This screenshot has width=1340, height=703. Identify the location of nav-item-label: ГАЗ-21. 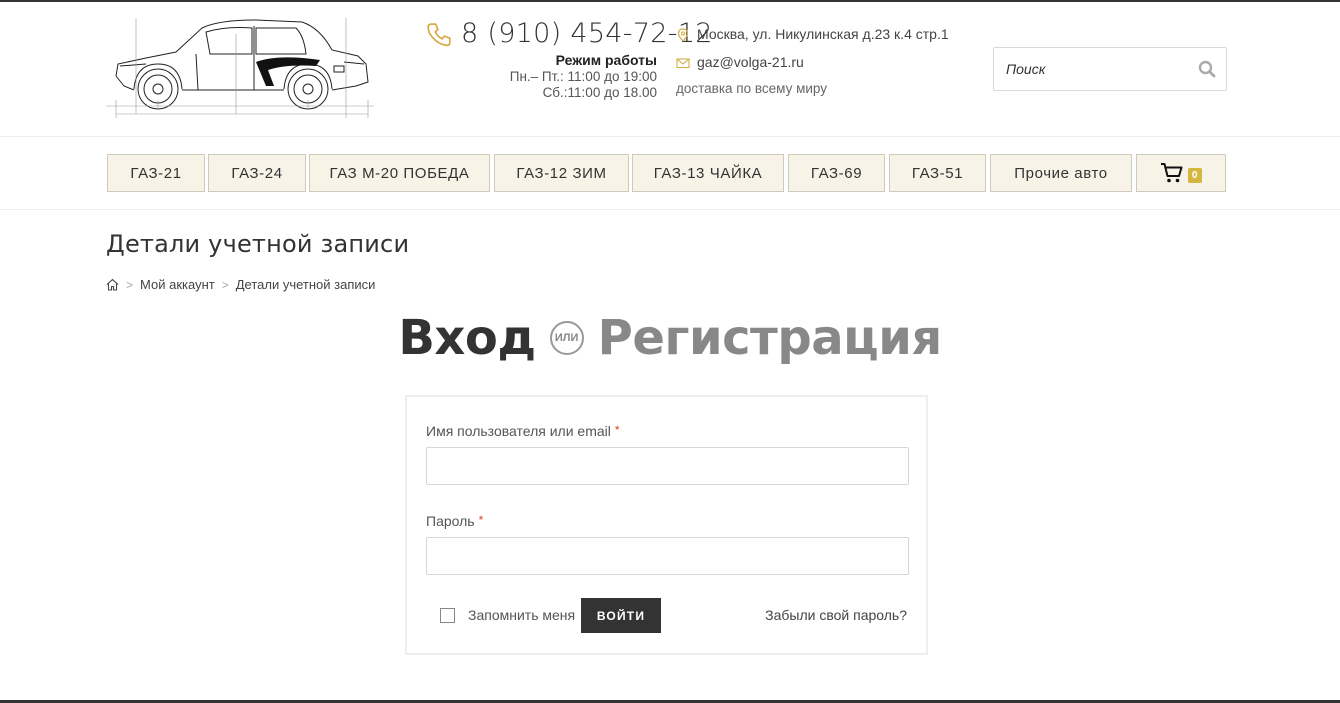
(156, 173).